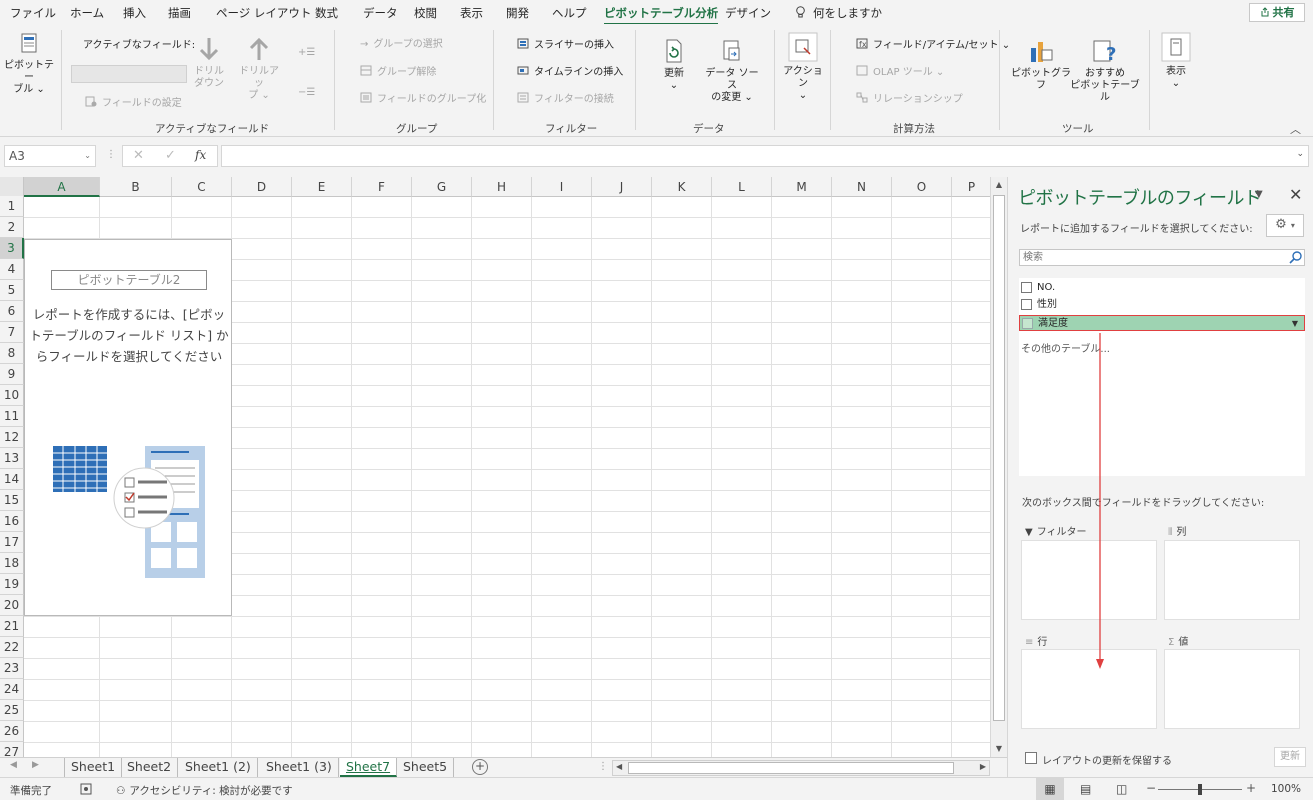 This screenshot has height=800, width=1313. What do you see at coordinates (134, 13) in the screenshot?
I see `tab-insert: 挿入` at bounding box center [134, 13].